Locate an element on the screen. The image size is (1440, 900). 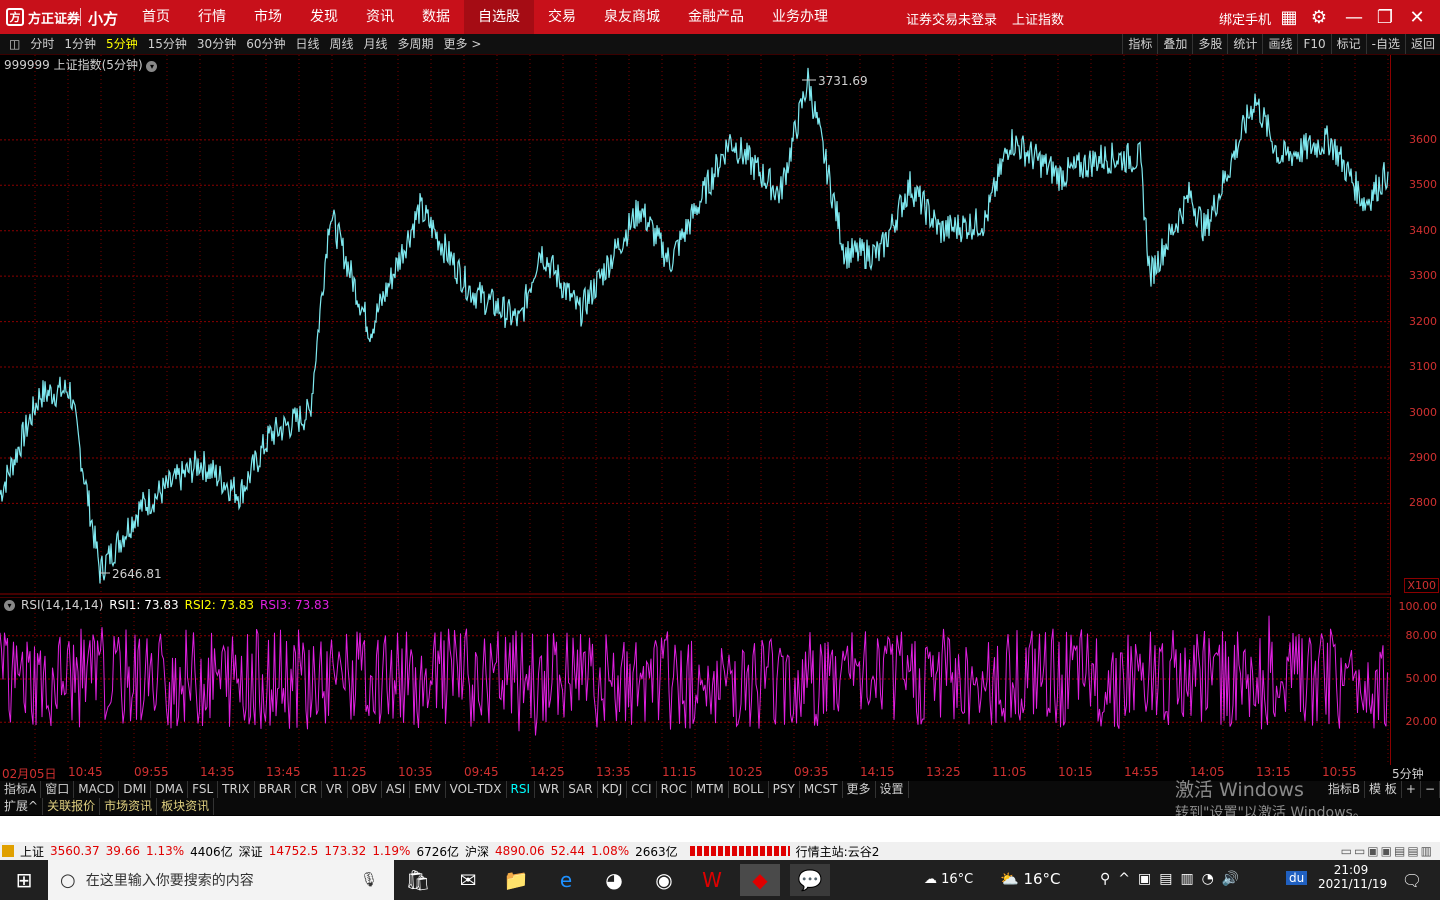
chrome-icon: ◉ is located at coordinates (664, 880).